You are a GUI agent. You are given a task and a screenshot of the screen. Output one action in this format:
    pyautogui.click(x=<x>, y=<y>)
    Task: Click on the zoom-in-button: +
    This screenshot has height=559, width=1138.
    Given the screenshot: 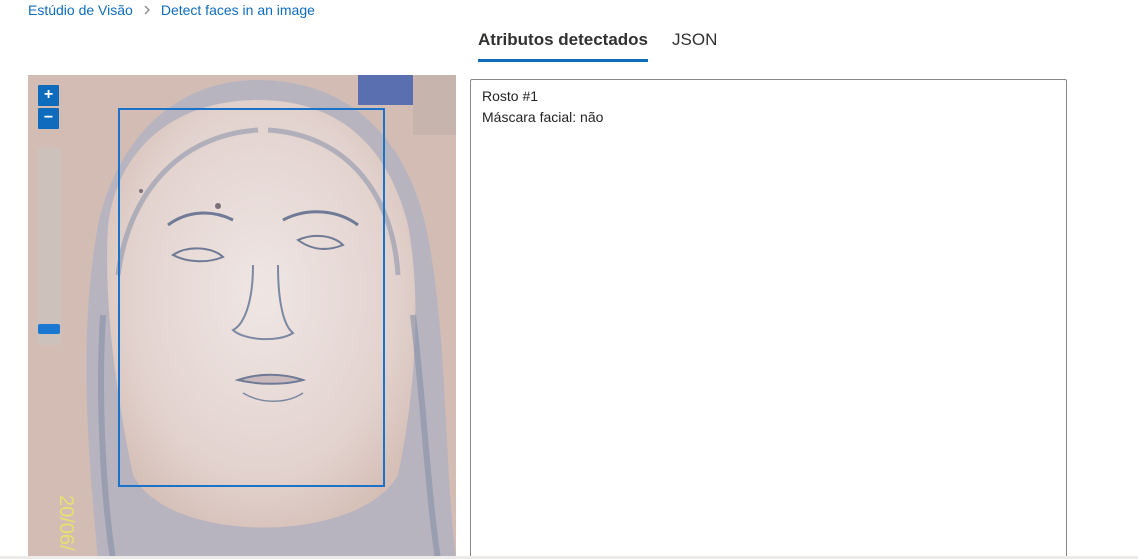 What is the action you would take?
    pyautogui.click(x=48, y=95)
    